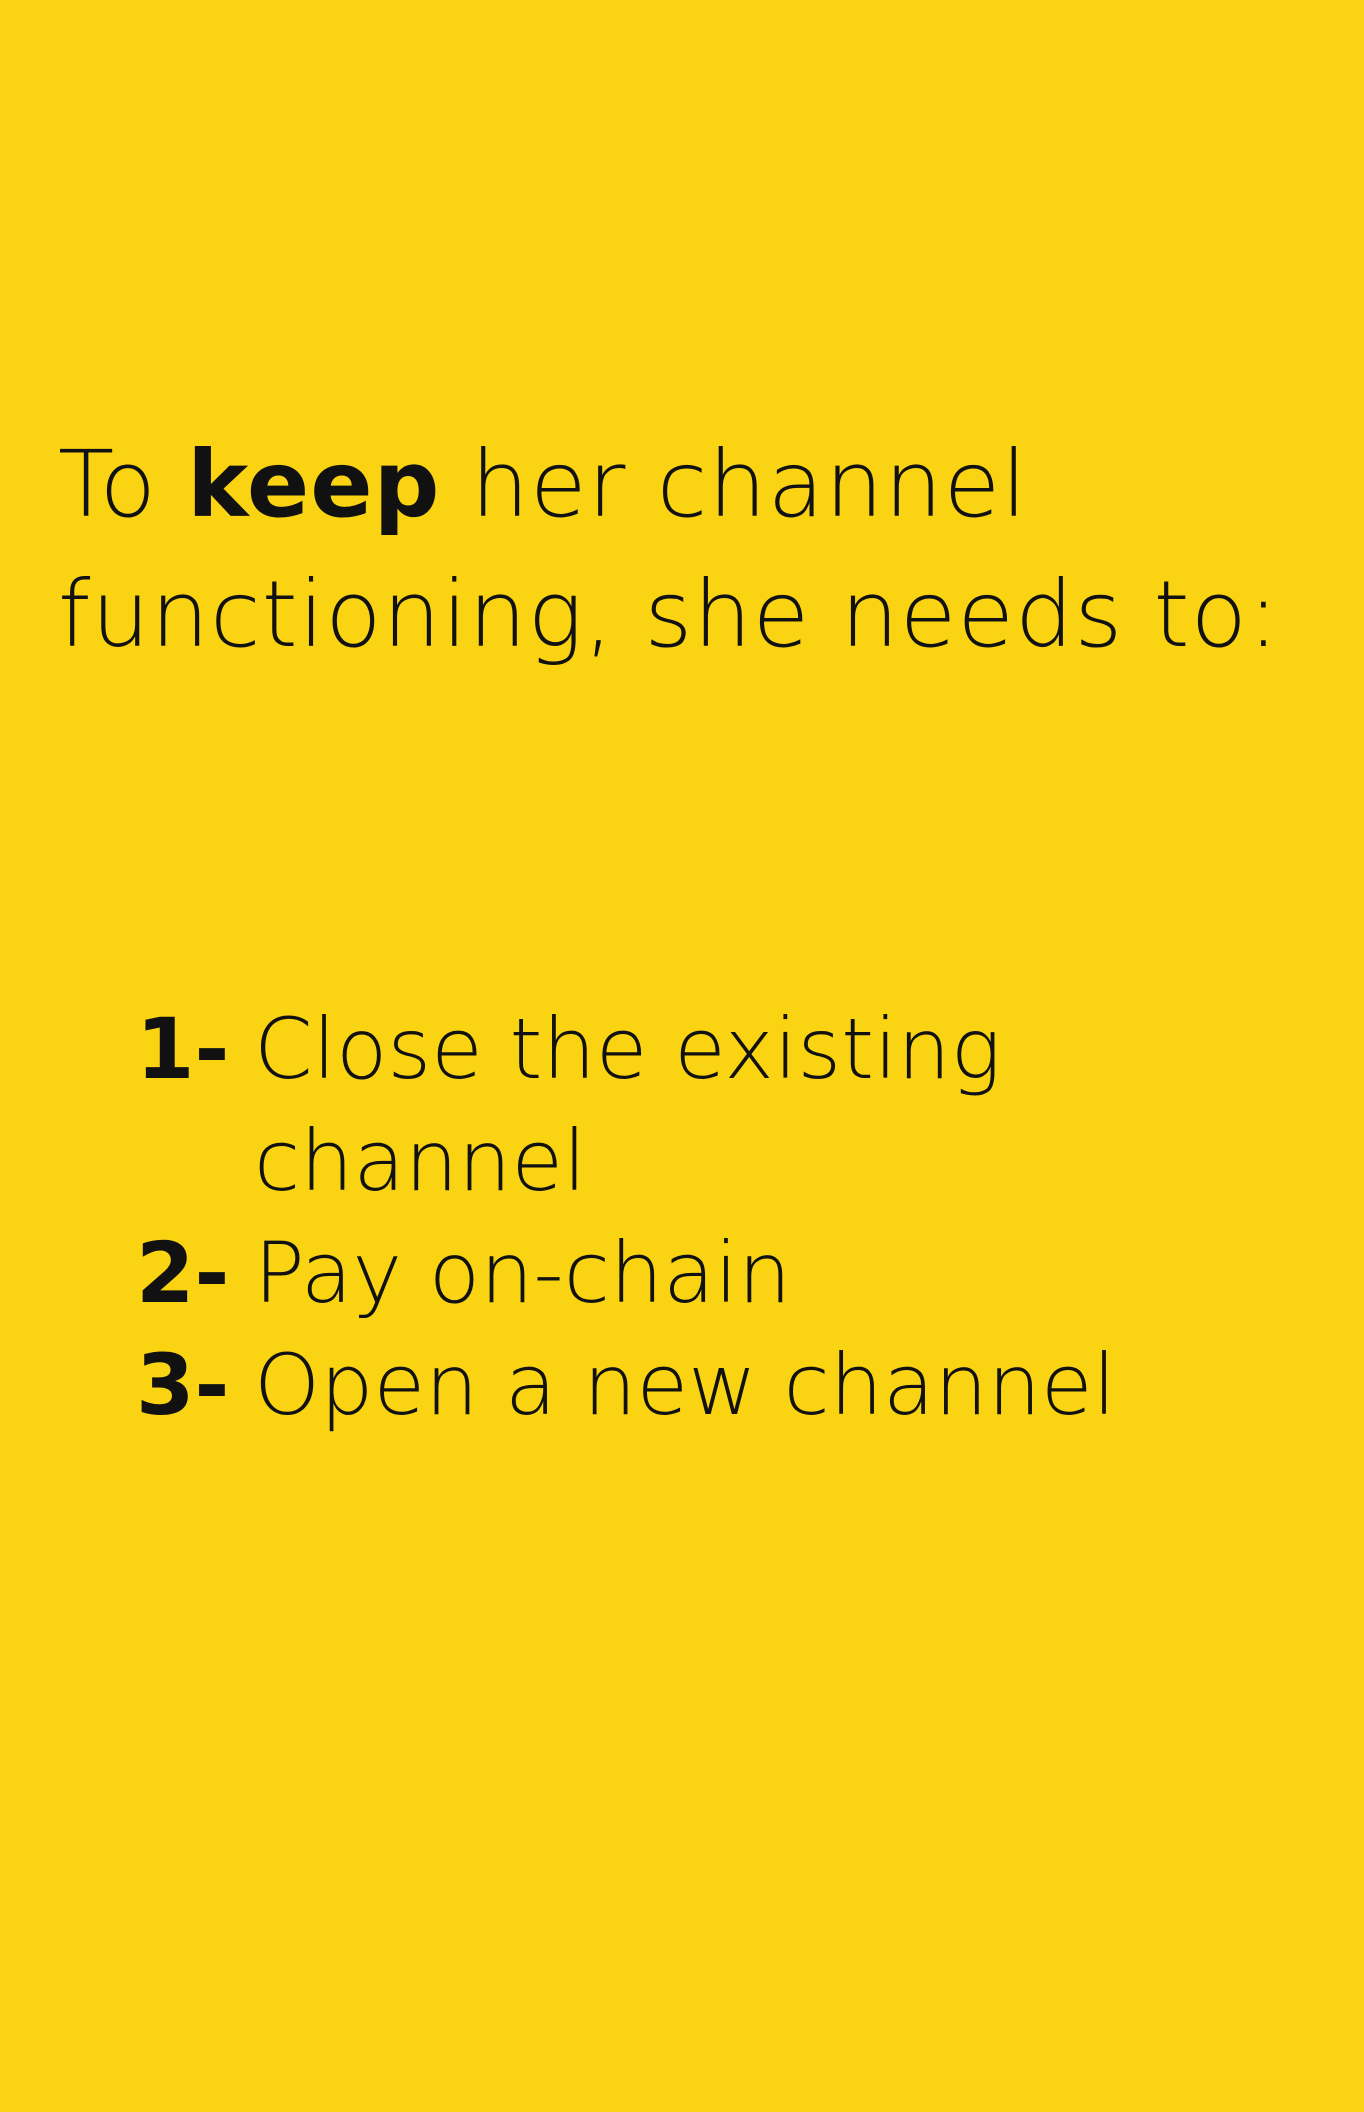  I want to click on intro-keyword: keep, so click(314, 484).